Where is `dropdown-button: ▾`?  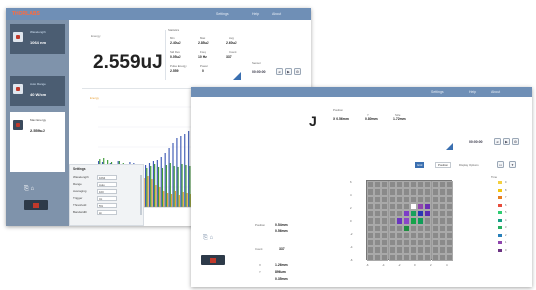 dropdown-button: ▾ is located at coordinates (512, 164).